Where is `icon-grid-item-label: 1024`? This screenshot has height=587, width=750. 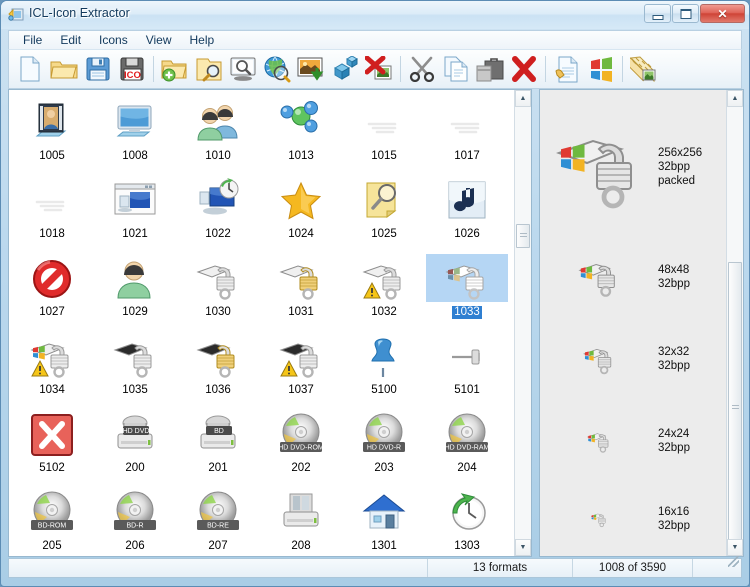
icon-grid-item-label: 1024 is located at coordinates (301, 234).